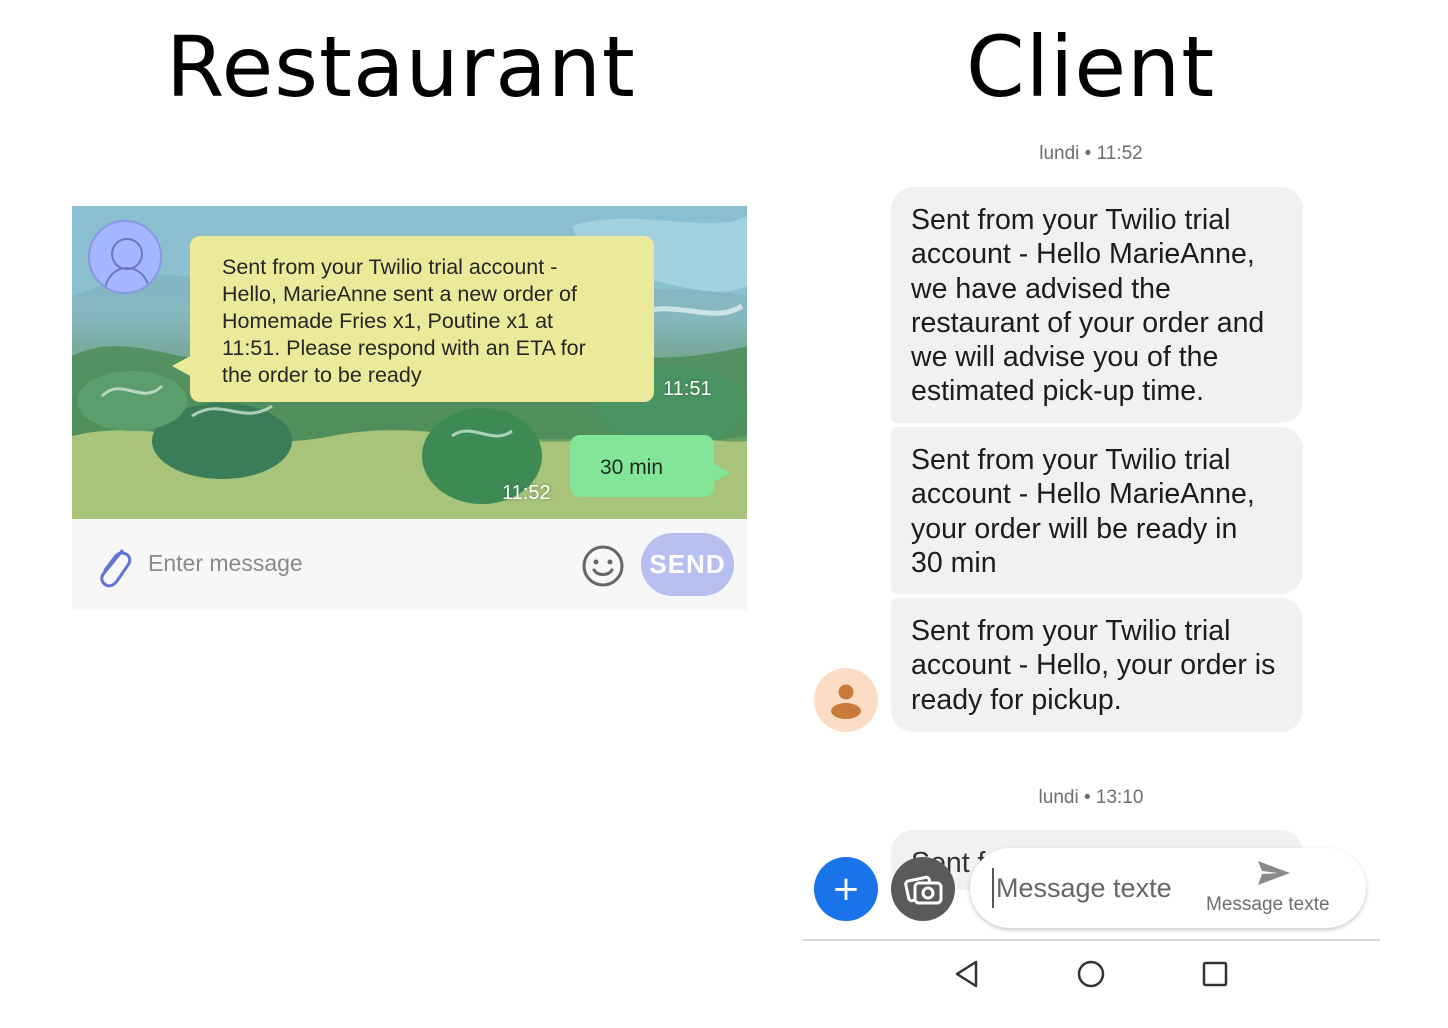 This screenshot has height=1028, width=1448. What do you see at coordinates (1074, 528) in the screenshot?
I see `message-line: your order will be ready in` at bounding box center [1074, 528].